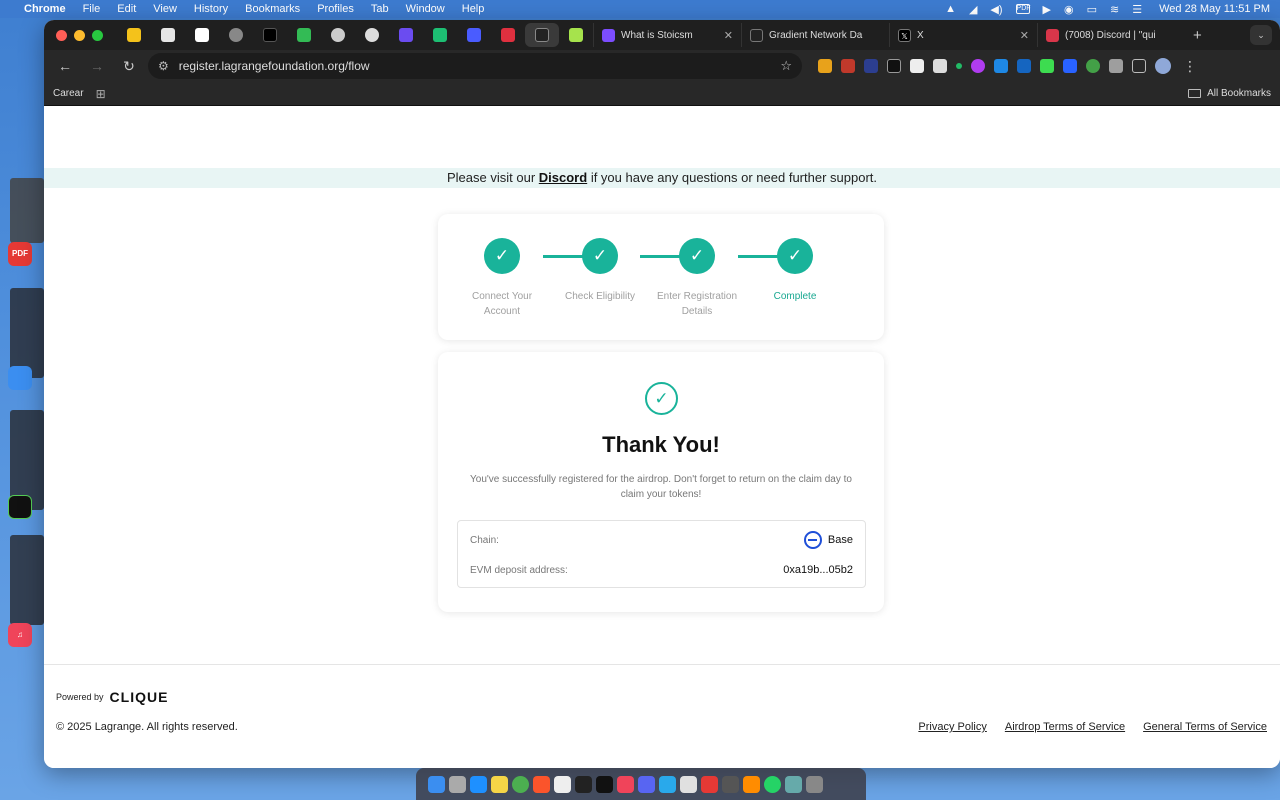 The width and height of the screenshot is (1280, 800). I want to click on menu-clock: Wed 28 May 11:51 PM, so click(1214, 9).